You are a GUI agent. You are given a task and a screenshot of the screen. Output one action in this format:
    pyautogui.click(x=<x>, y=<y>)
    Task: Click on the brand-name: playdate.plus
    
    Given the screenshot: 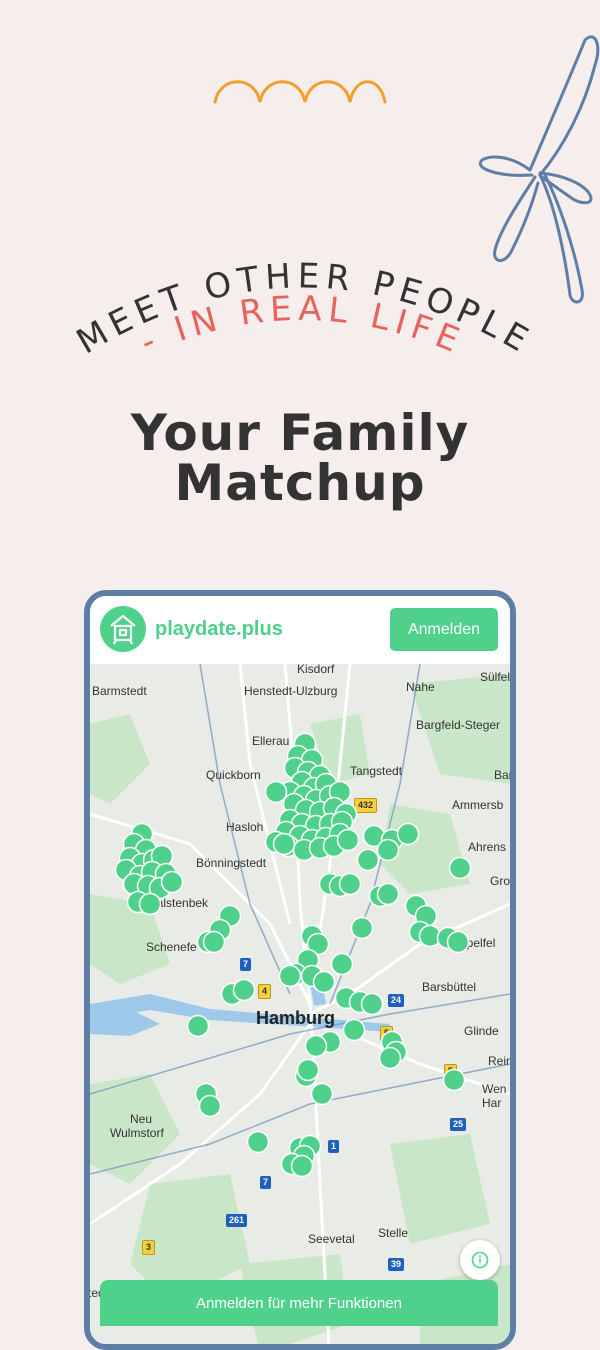 What is the action you would take?
    pyautogui.click(x=219, y=629)
    